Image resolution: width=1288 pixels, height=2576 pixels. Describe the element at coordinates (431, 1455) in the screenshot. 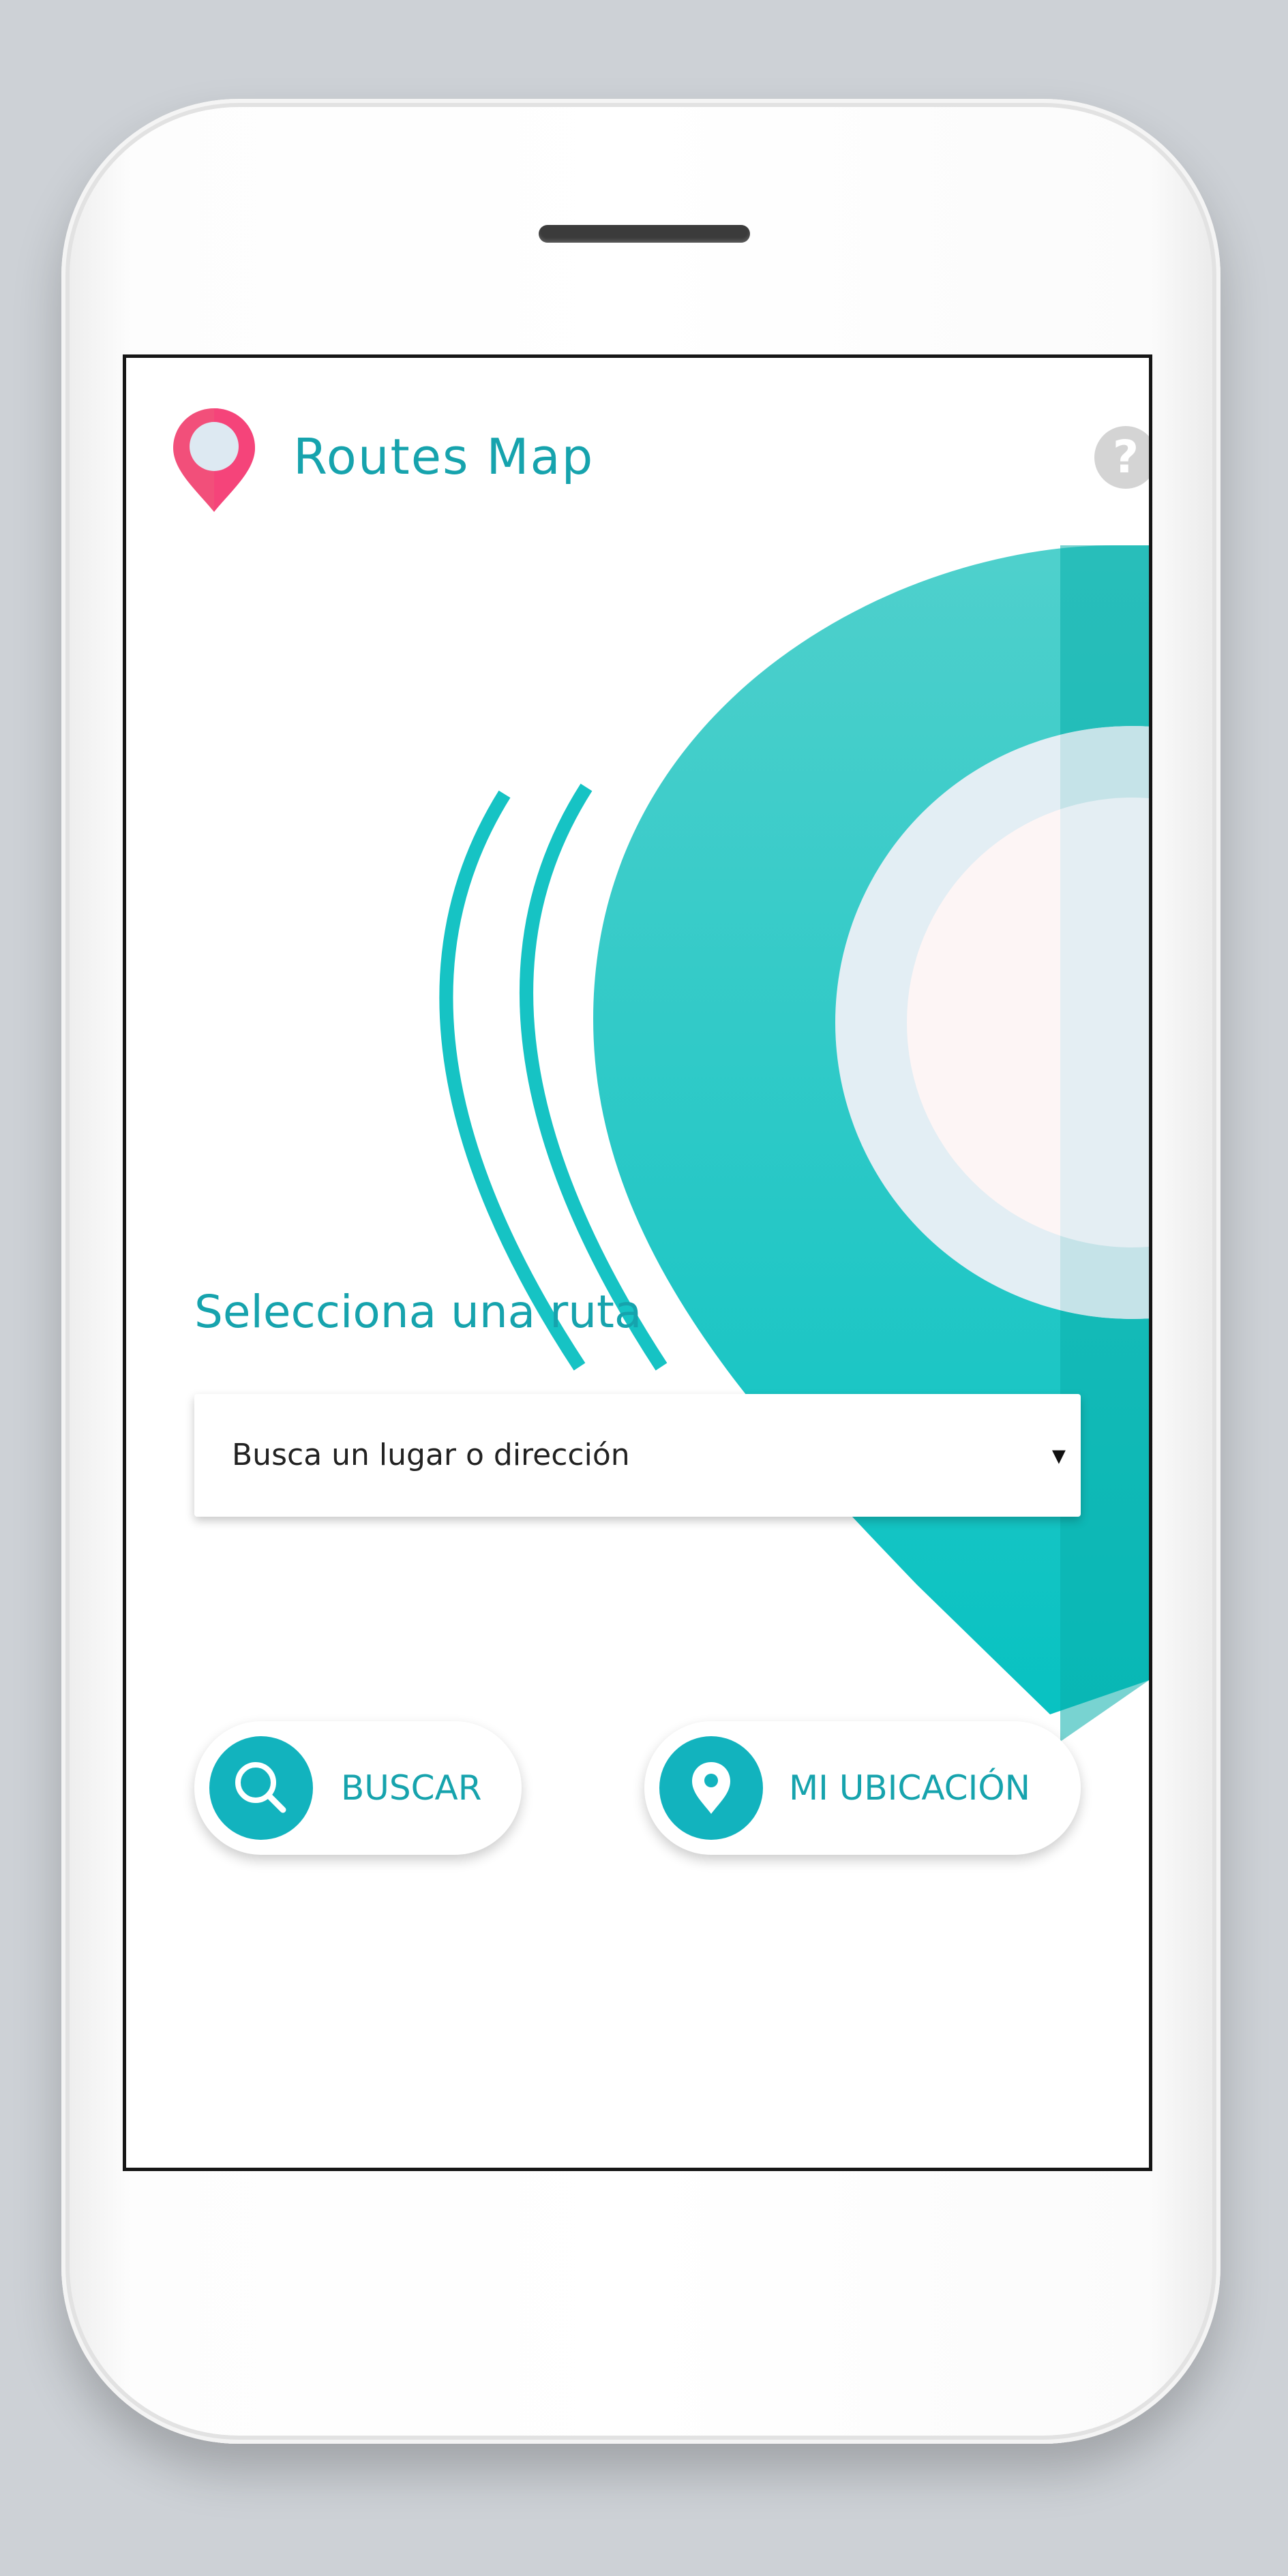

I see `select-placeholder: Busca un lugar o dirección` at that location.